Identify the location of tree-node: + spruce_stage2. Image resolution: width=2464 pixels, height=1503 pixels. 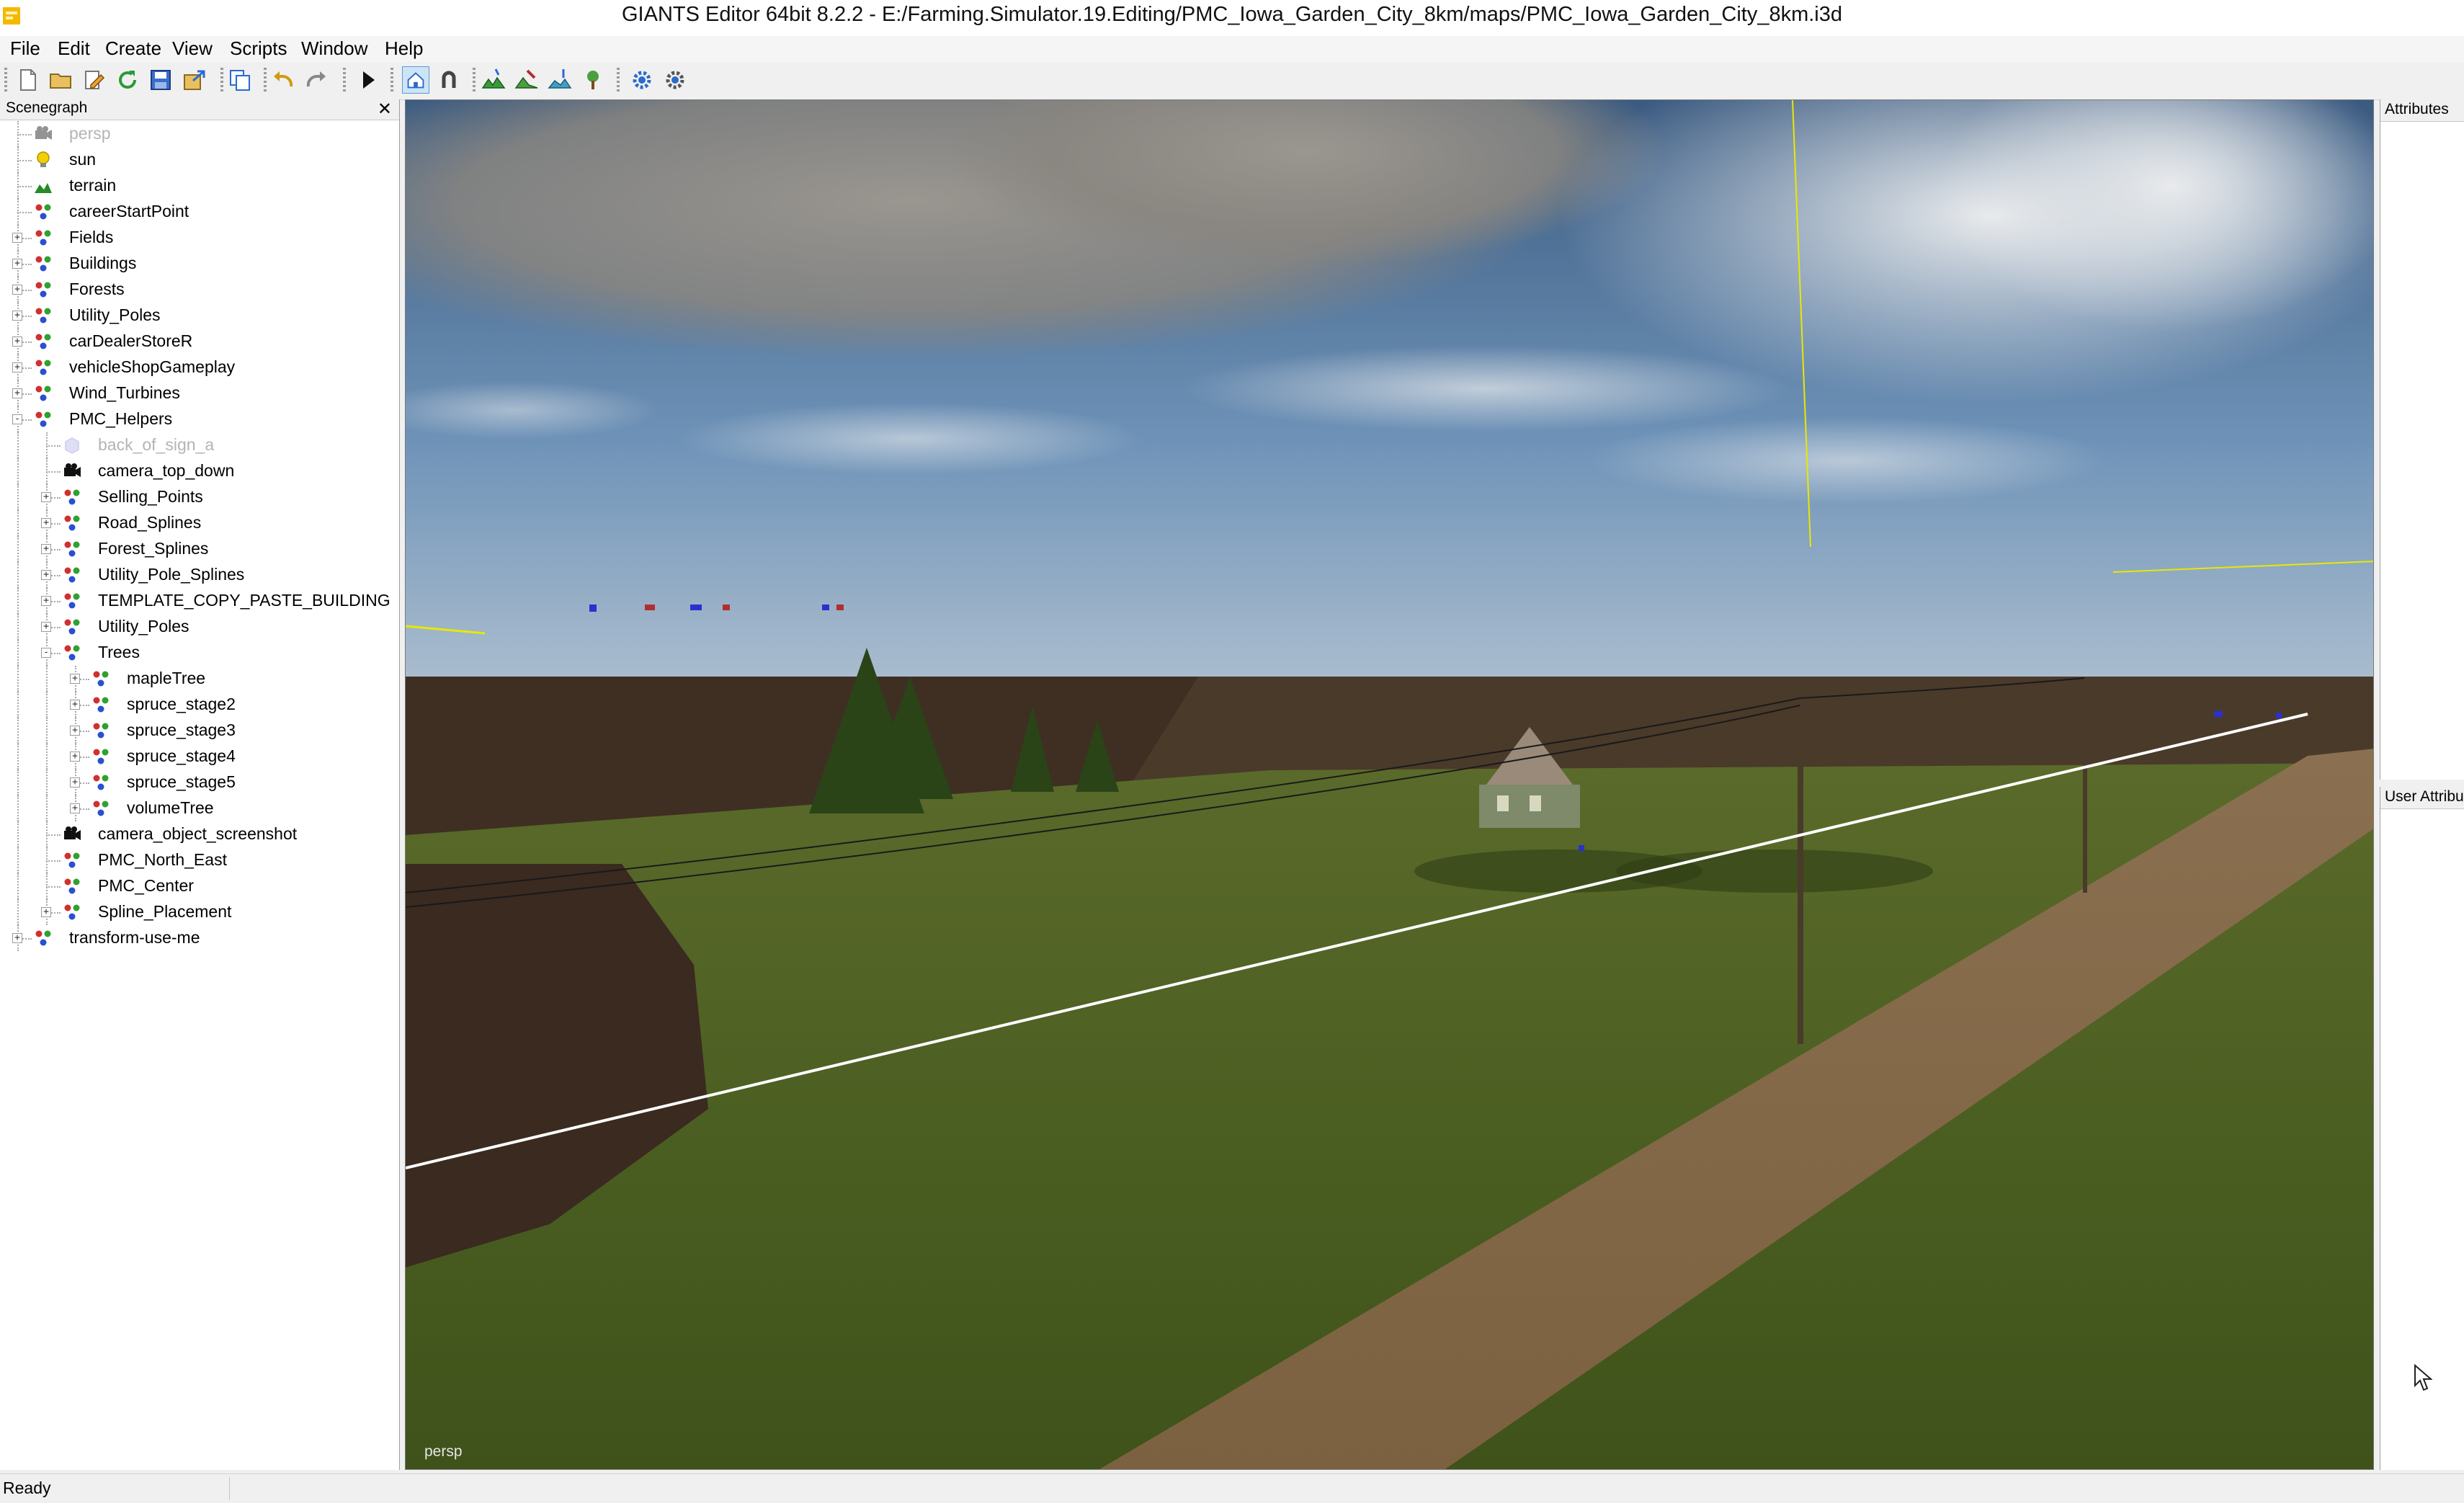
(199, 705).